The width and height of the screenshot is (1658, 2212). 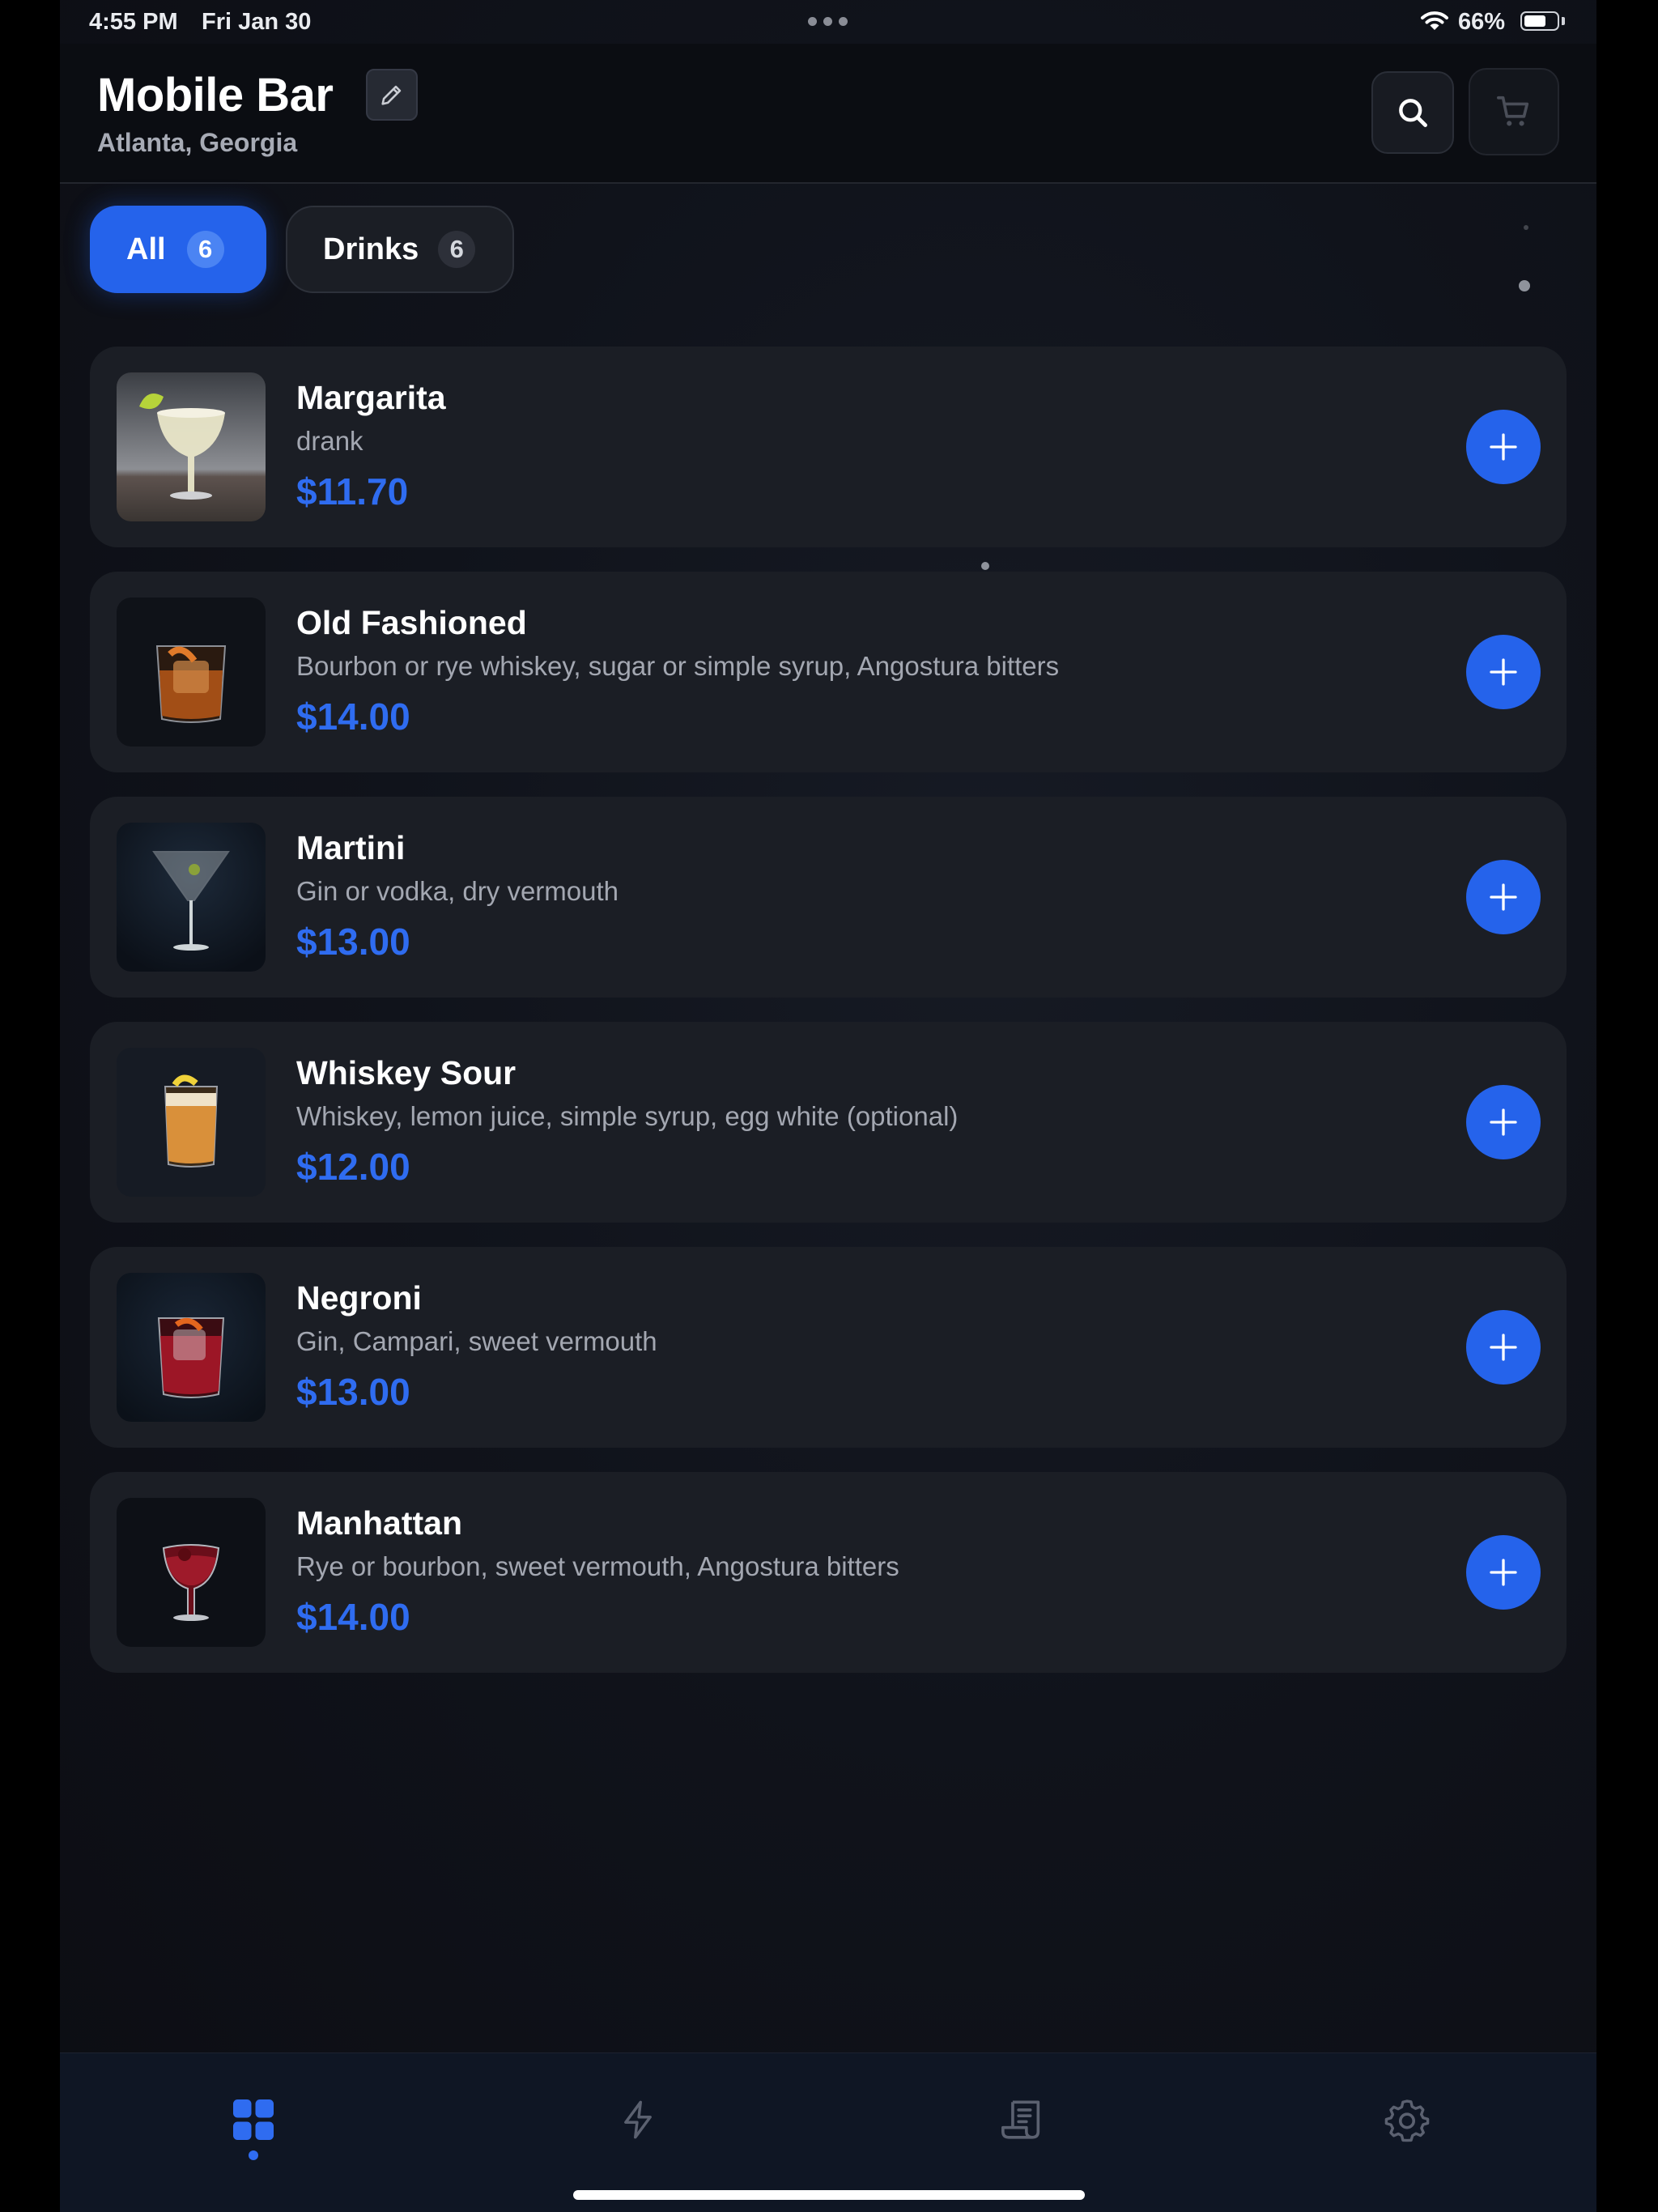 I want to click on cart-icon, so click(x=1513, y=111).